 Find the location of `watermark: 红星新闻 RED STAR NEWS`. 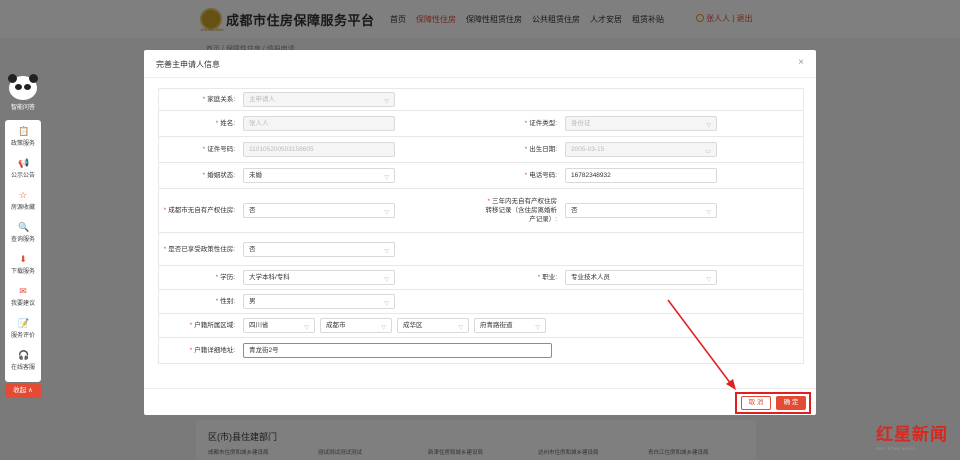

watermark: 红星新闻 RED STAR NEWS is located at coordinates (912, 435).